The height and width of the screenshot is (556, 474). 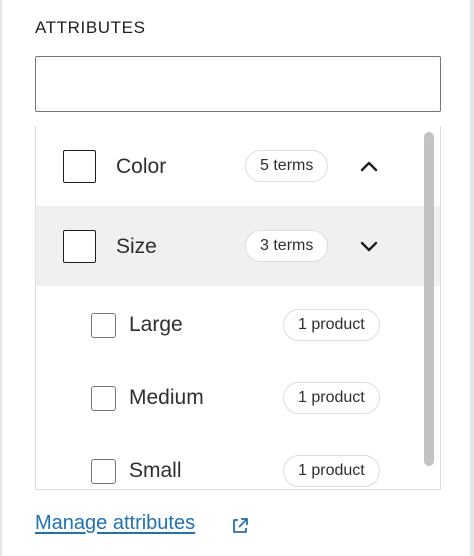 What do you see at coordinates (238, 325) in the screenshot?
I see `term-row-large: Large 1 product` at bounding box center [238, 325].